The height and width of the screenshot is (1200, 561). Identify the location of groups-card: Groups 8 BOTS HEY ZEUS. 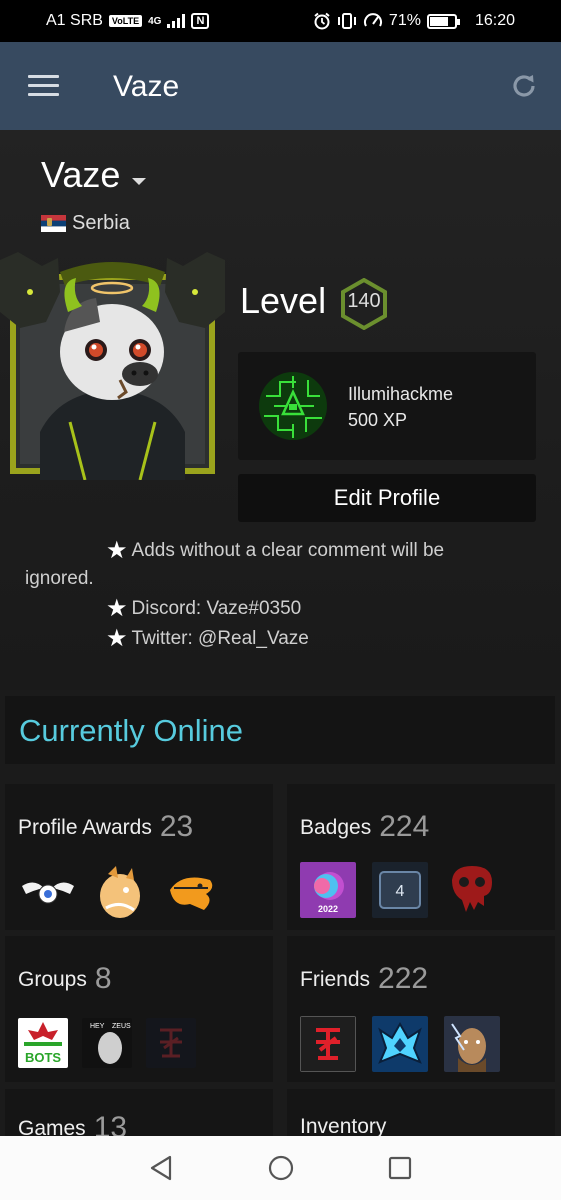
(139, 1009).